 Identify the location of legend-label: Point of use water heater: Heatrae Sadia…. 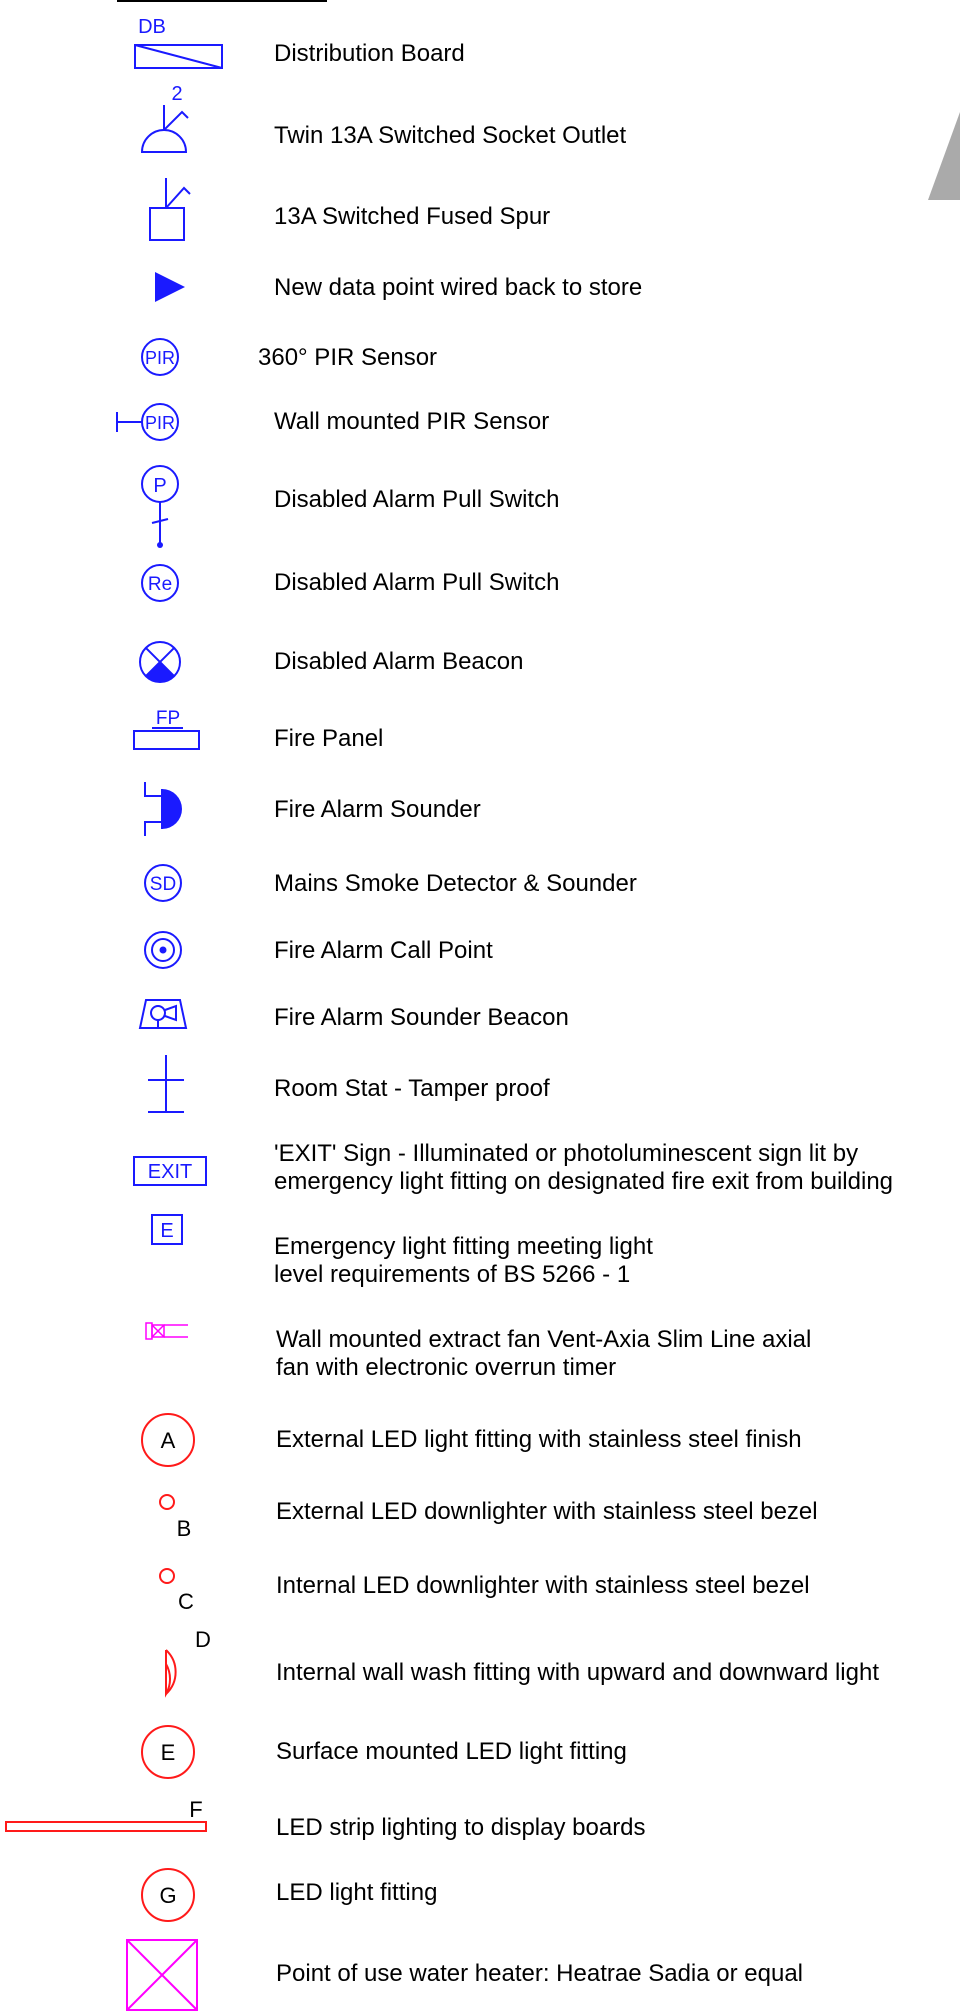
(539, 1973).